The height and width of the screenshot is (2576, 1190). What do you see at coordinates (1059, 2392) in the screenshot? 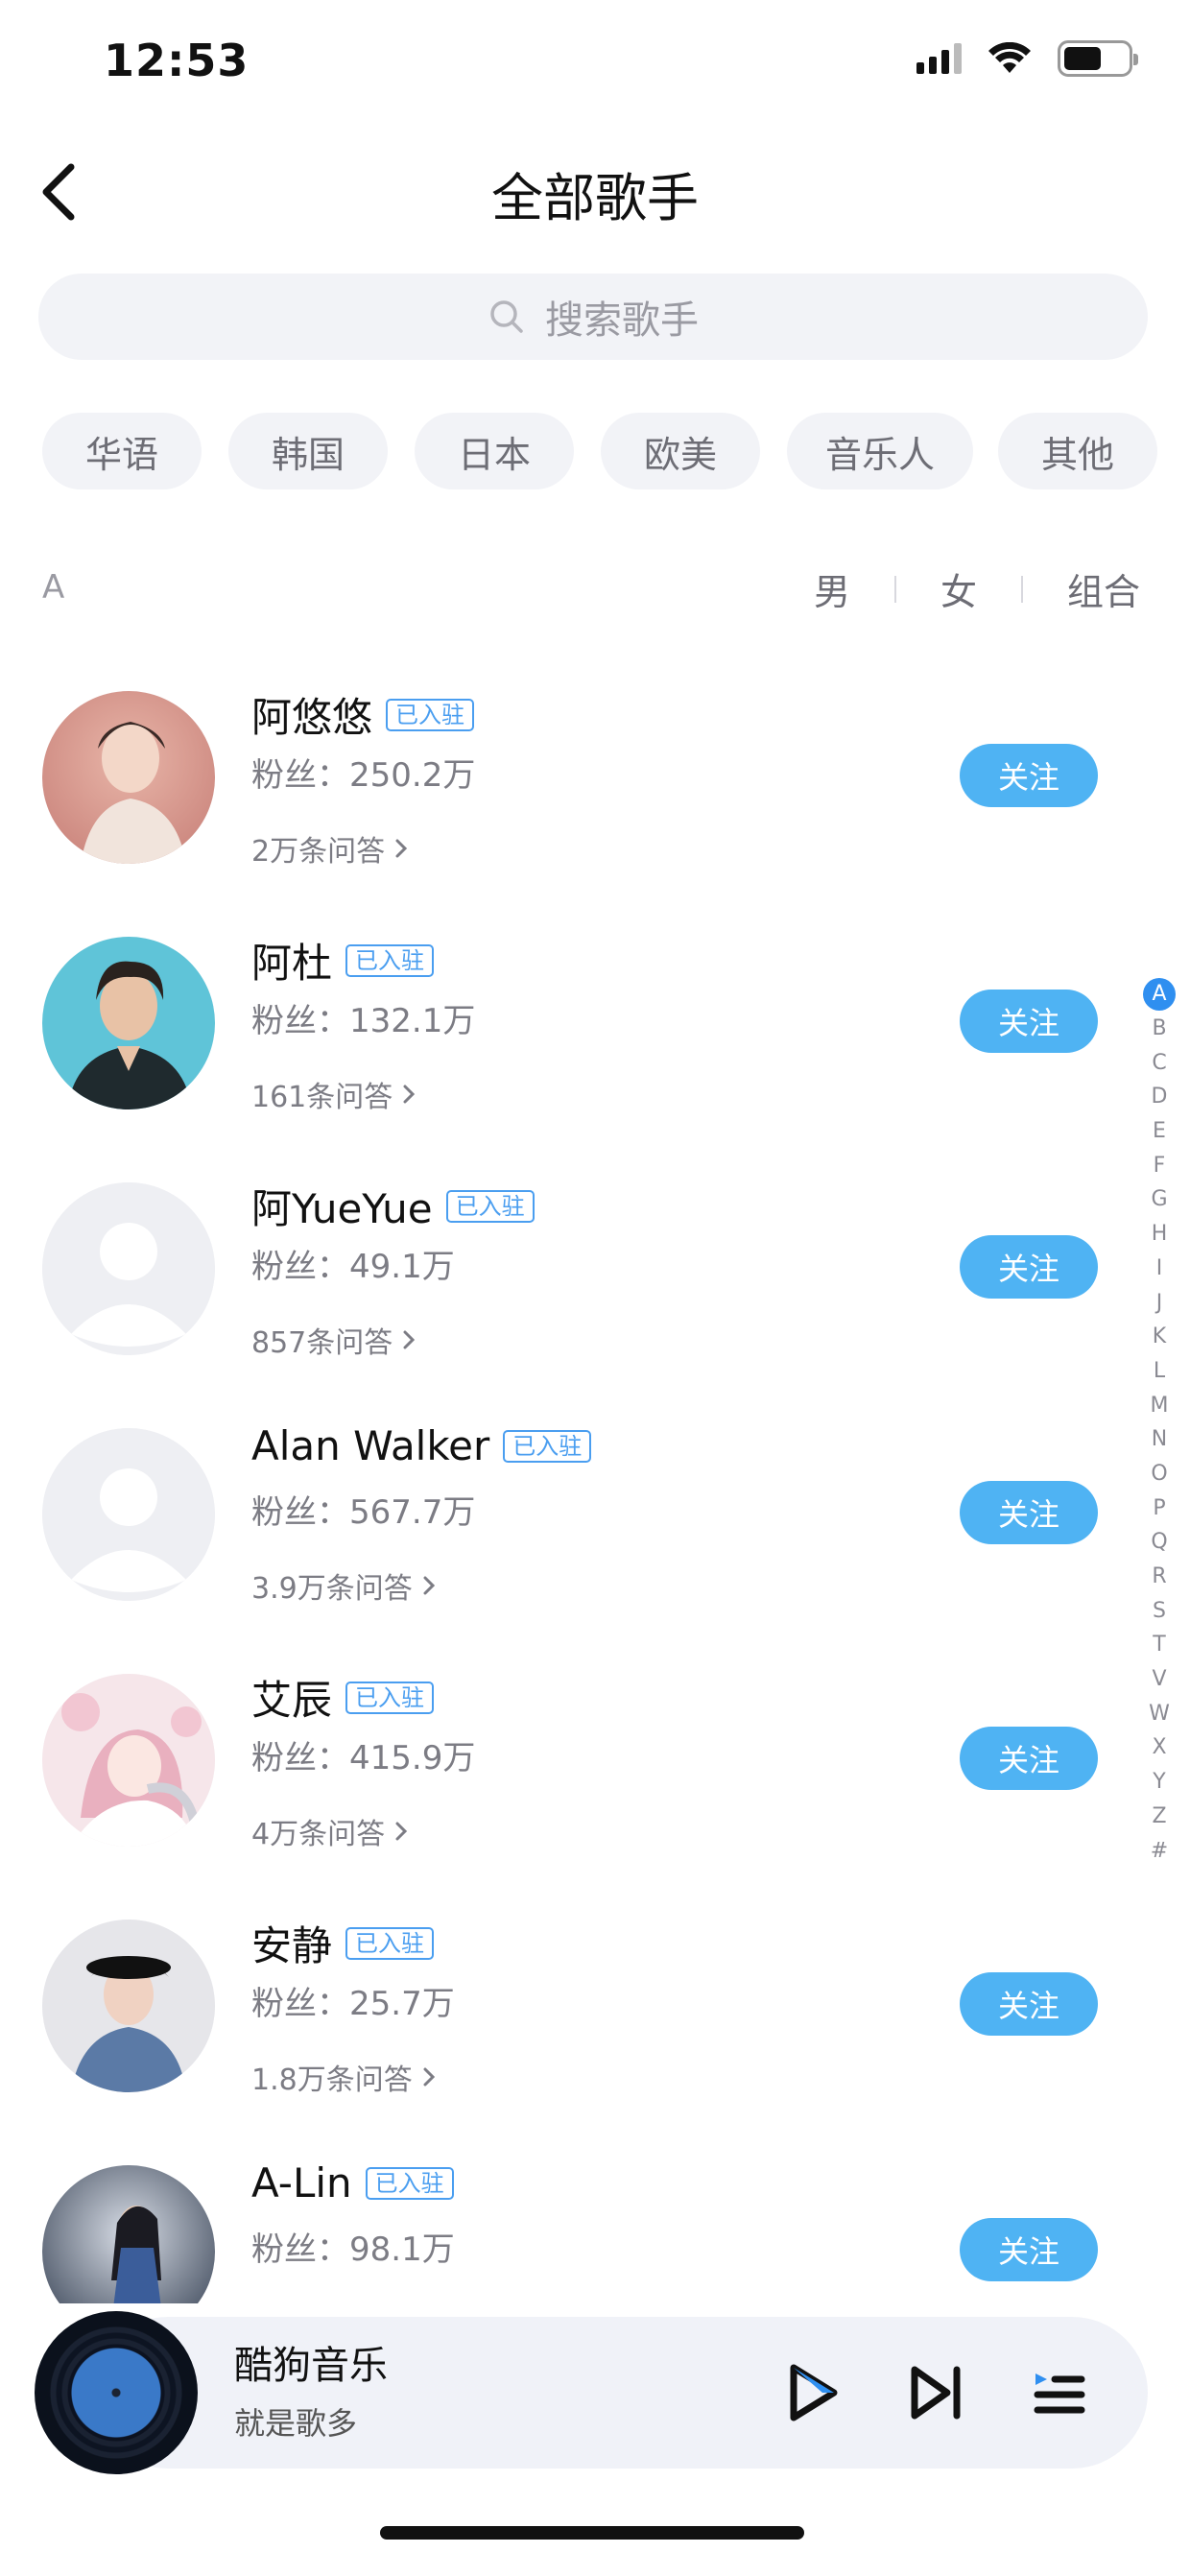
I see `playlist-button` at bounding box center [1059, 2392].